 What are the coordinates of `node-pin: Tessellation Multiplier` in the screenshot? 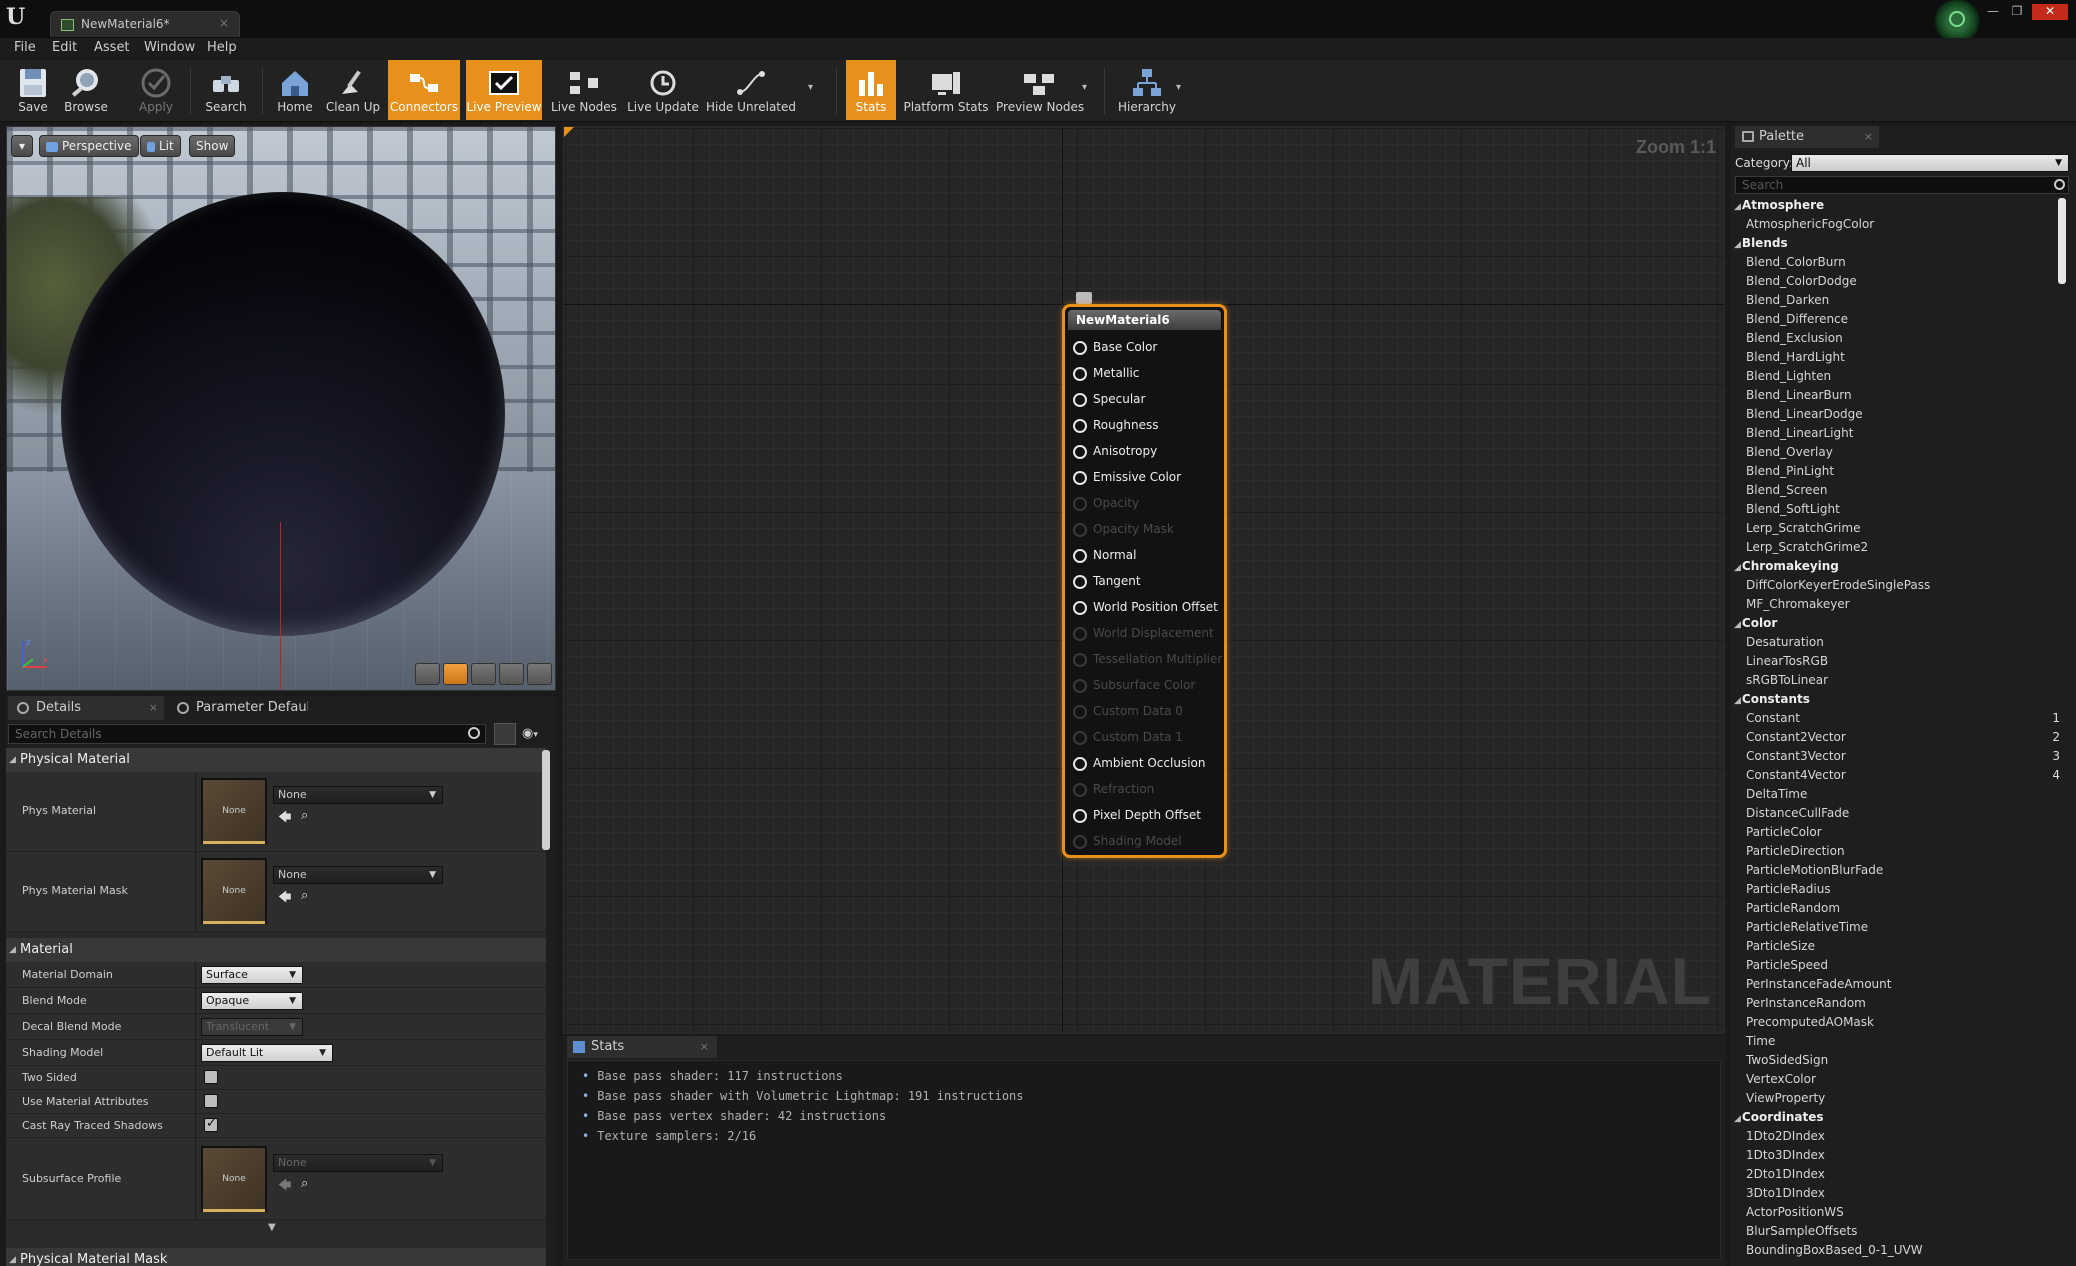 It's located at (1147, 659).